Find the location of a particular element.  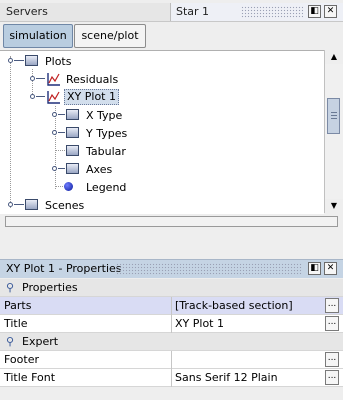

close-icon: ✕ is located at coordinates (330, 11).